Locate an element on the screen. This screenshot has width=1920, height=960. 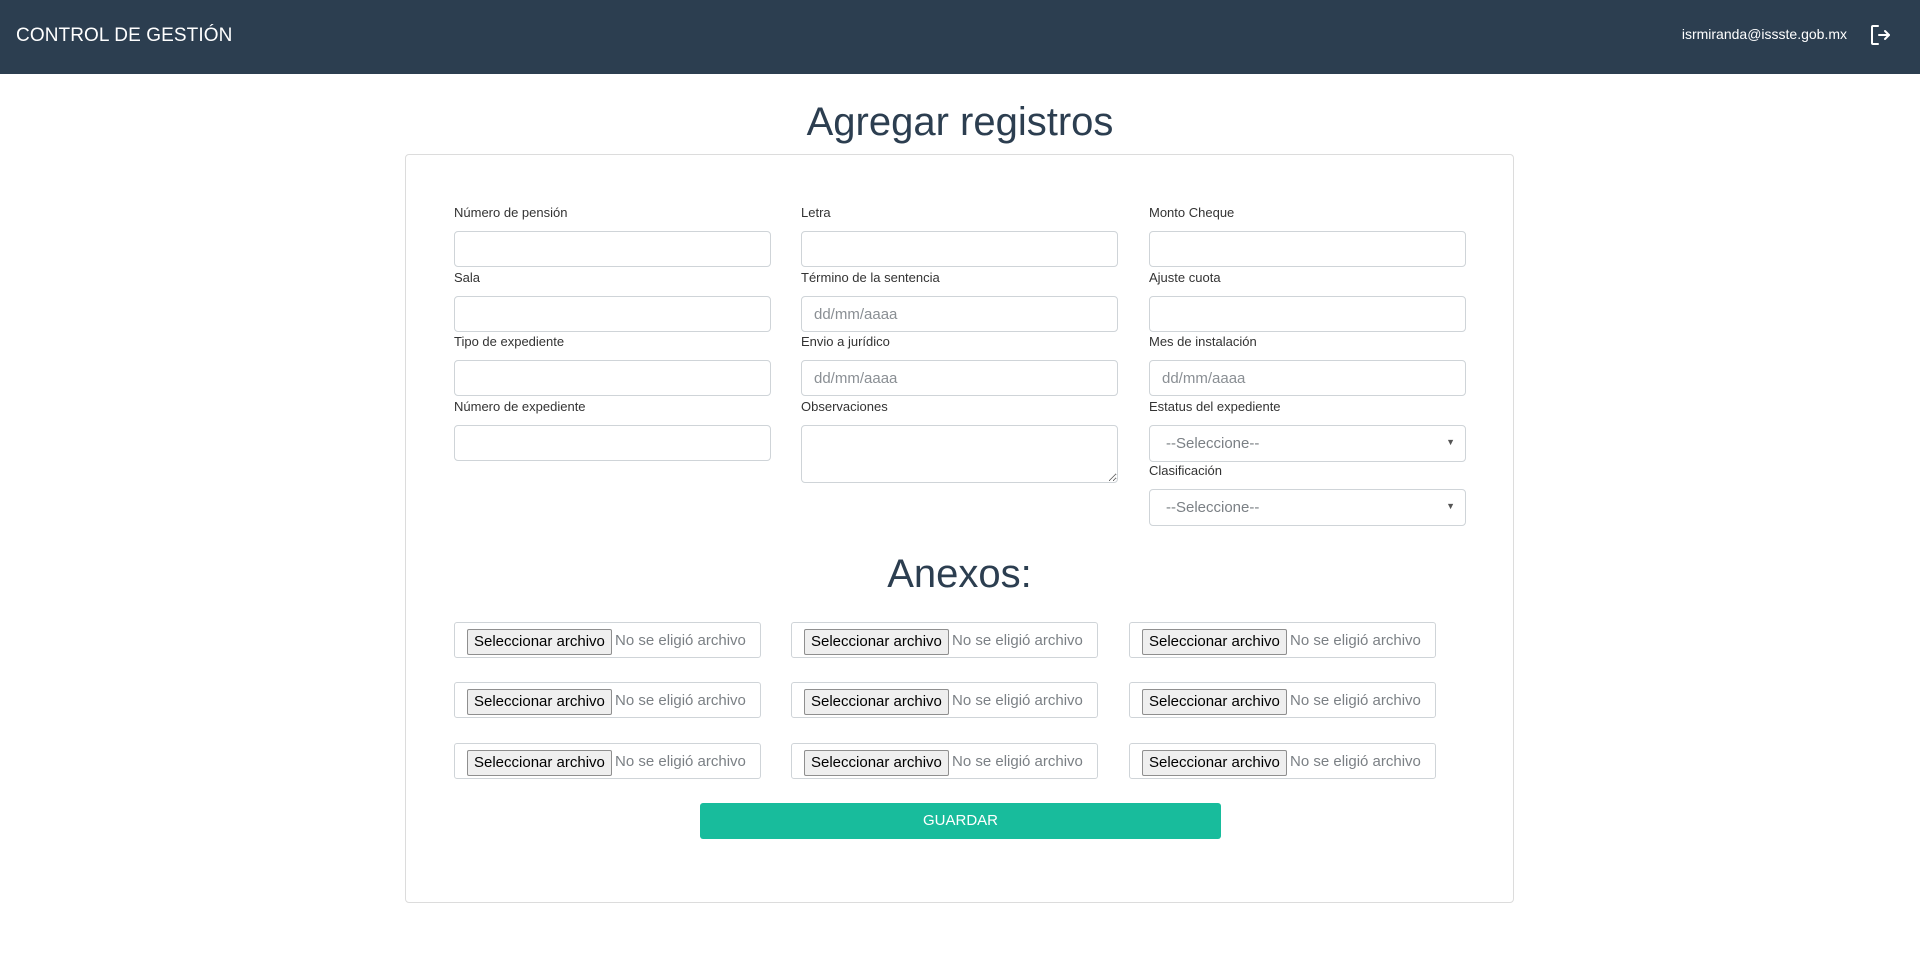
letra-input is located at coordinates (959, 249).